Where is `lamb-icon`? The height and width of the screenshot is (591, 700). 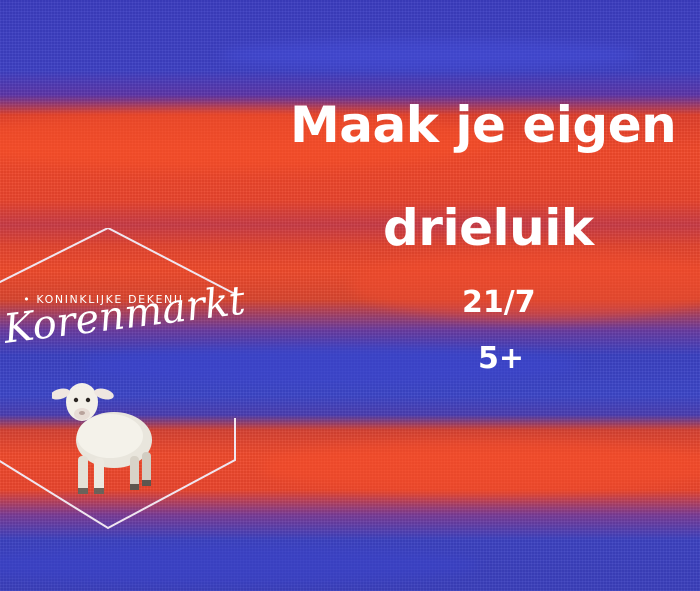 lamb-icon is located at coordinates (102, 438).